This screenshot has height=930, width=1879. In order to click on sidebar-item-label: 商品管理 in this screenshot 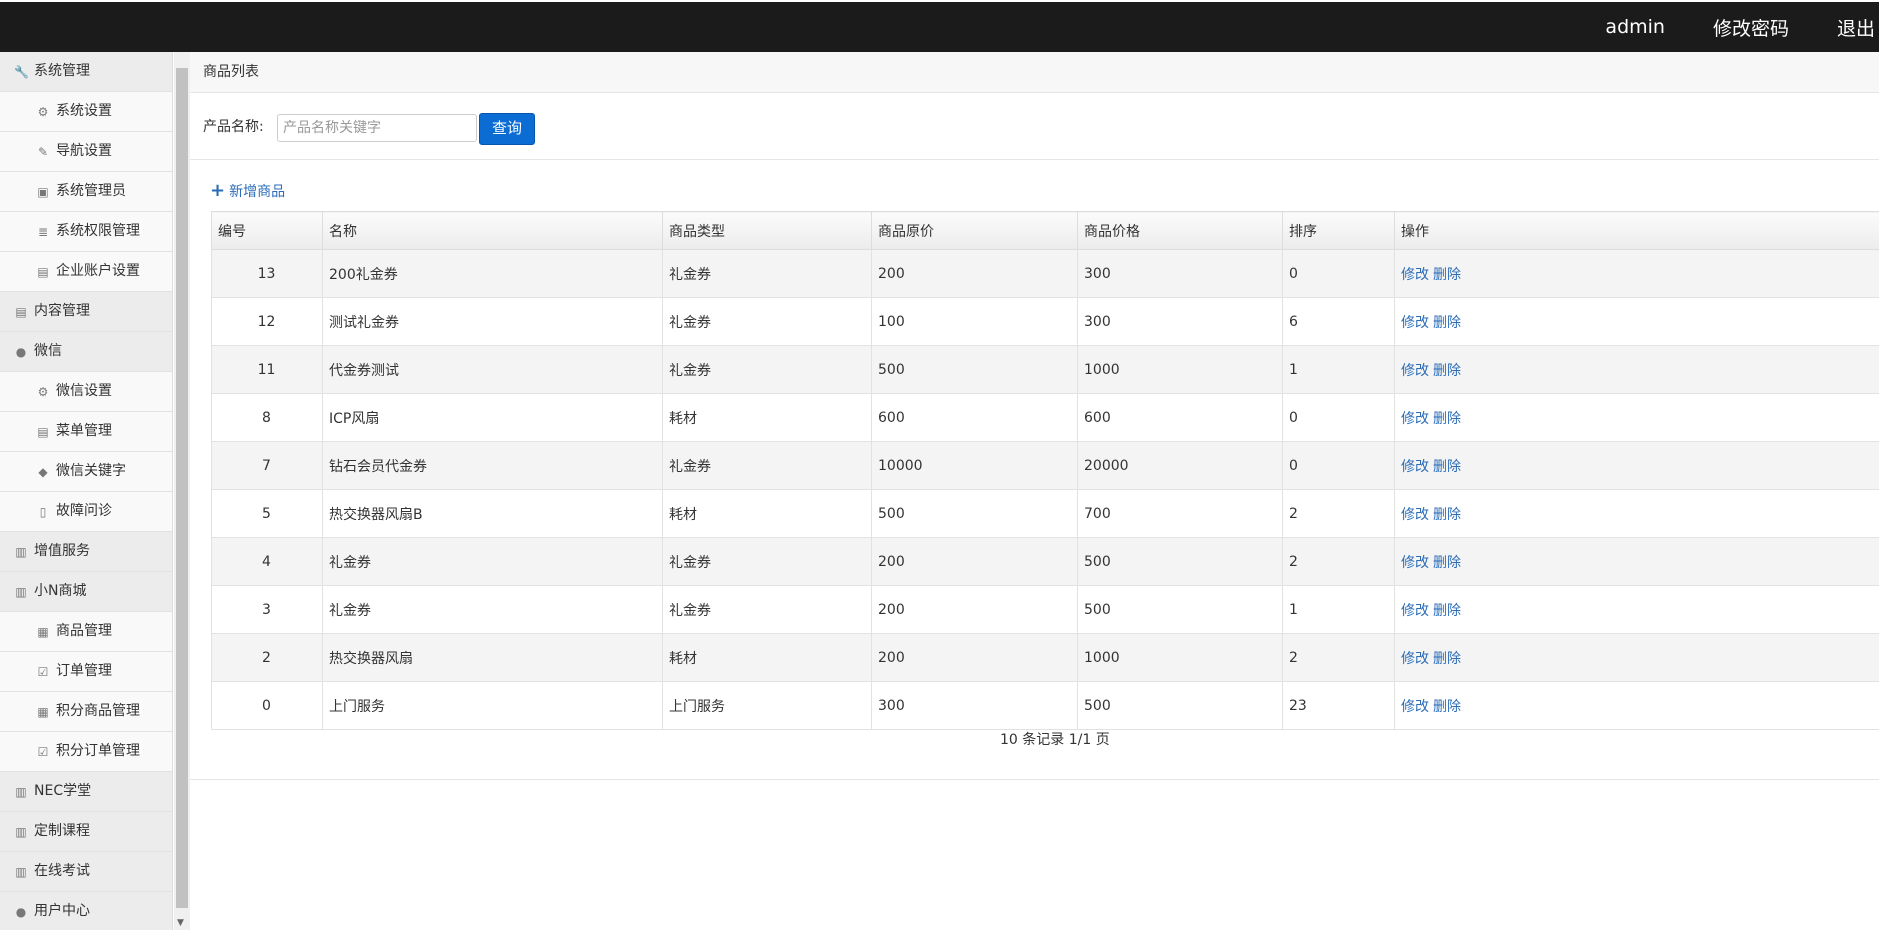, I will do `click(84, 631)`.